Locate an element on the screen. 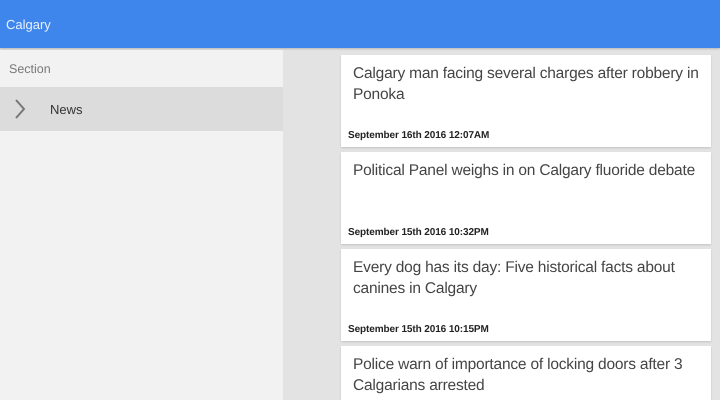  article-card: Police warn of importance of locking doors after 3 Calgarians arrested is located at coordinates (526, 373).